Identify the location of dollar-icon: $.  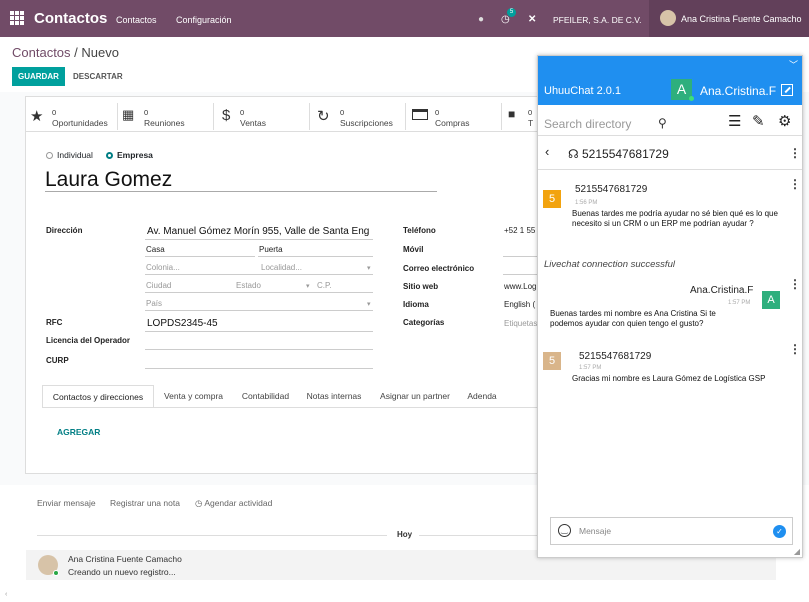
(226, 115).